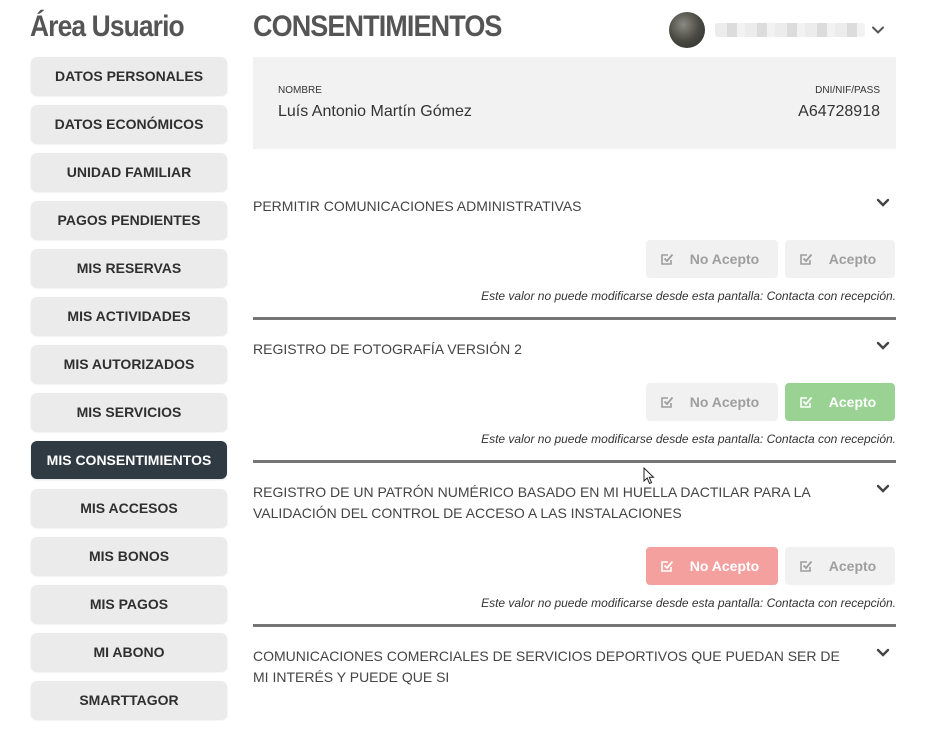 The image size is (937, 729). I want to click on avatar, so click(687, 30).